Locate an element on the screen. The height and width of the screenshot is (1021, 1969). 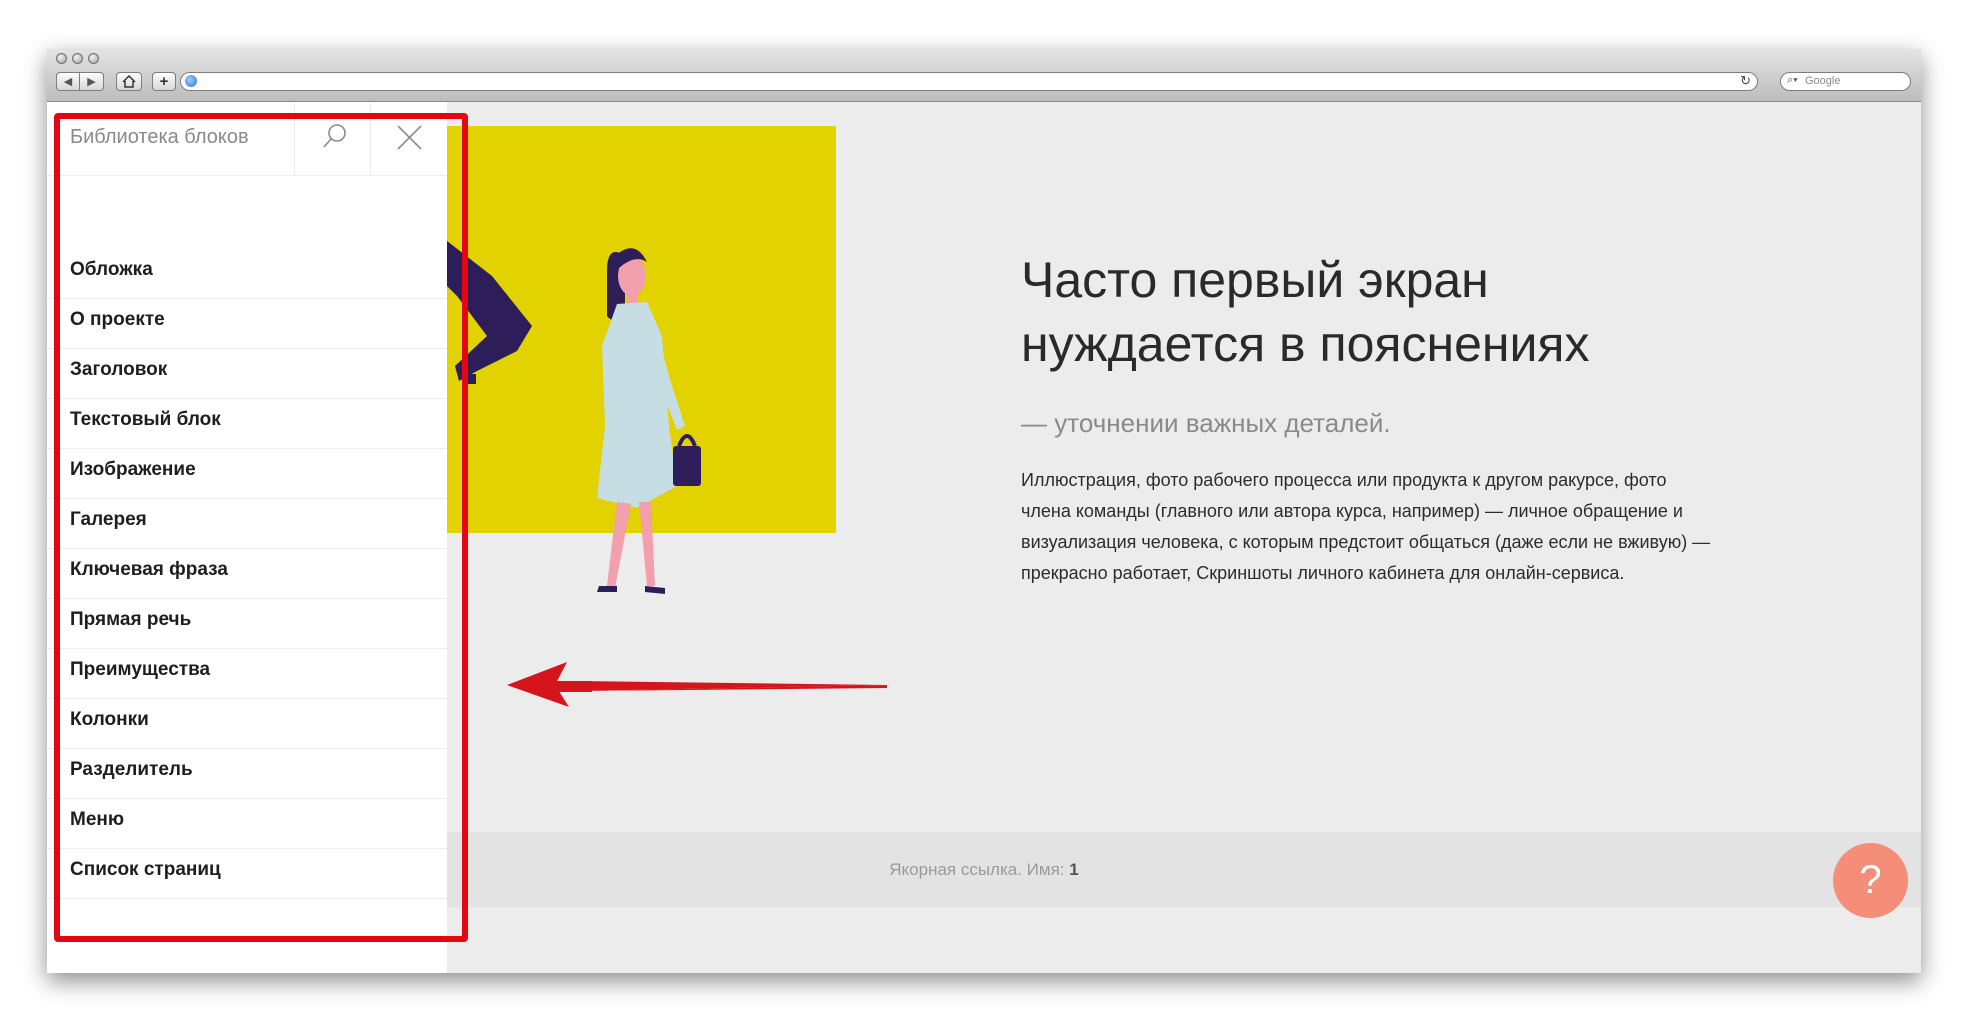
browser-toolbar: ◀ ▶ + ↻ ⌕▾ Google is located at coordinates (984, 75).